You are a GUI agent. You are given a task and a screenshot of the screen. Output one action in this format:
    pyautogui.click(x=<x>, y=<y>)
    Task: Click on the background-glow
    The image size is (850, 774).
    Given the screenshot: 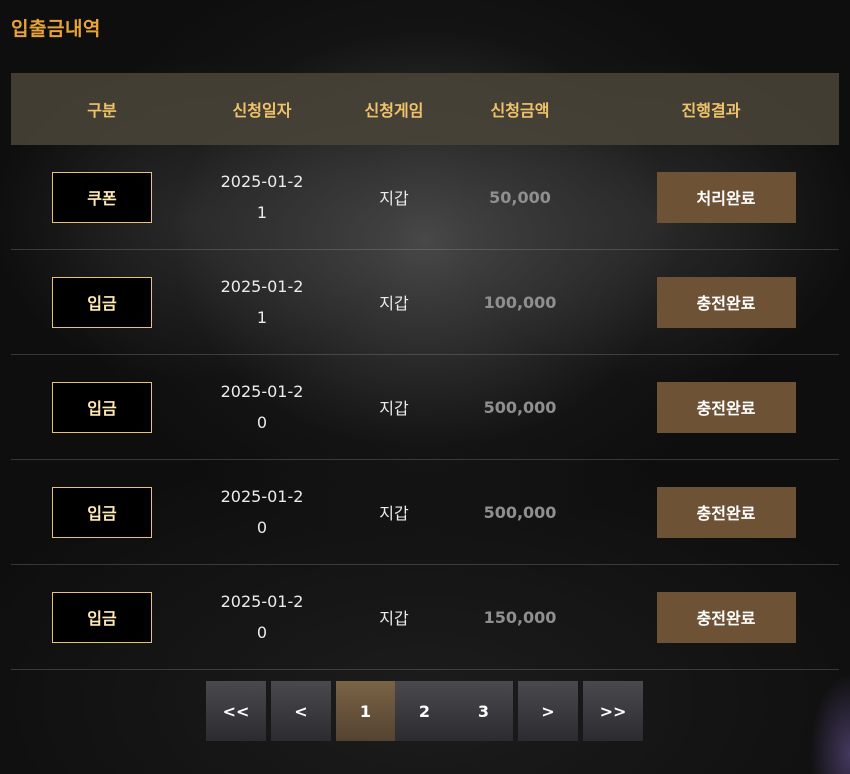 What is the action you would take?
    pyautogui.click(x=830, y=714)
    